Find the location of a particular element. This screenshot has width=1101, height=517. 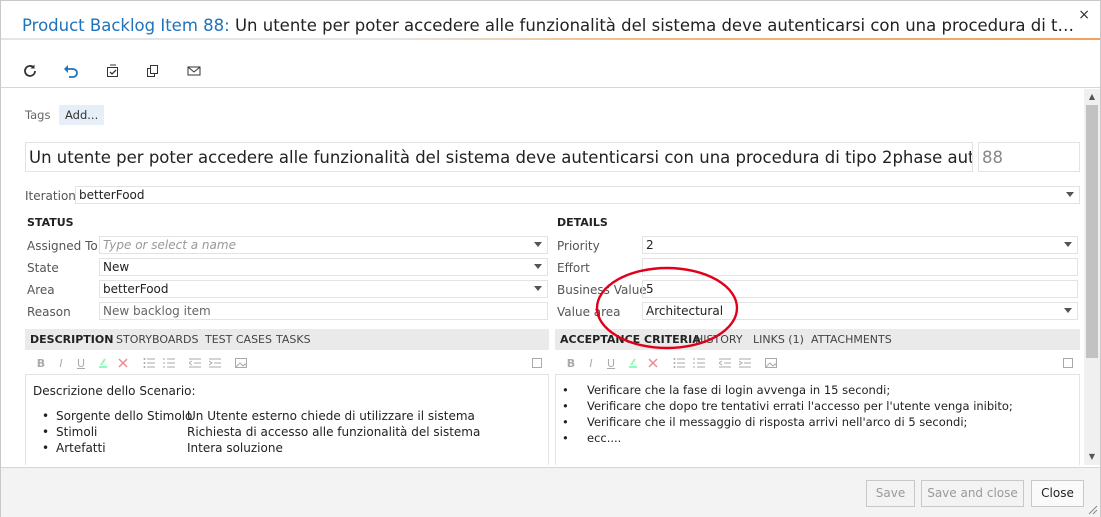

assigned-to-placeholder: Type or select a name is located at coordinates (169, 245).